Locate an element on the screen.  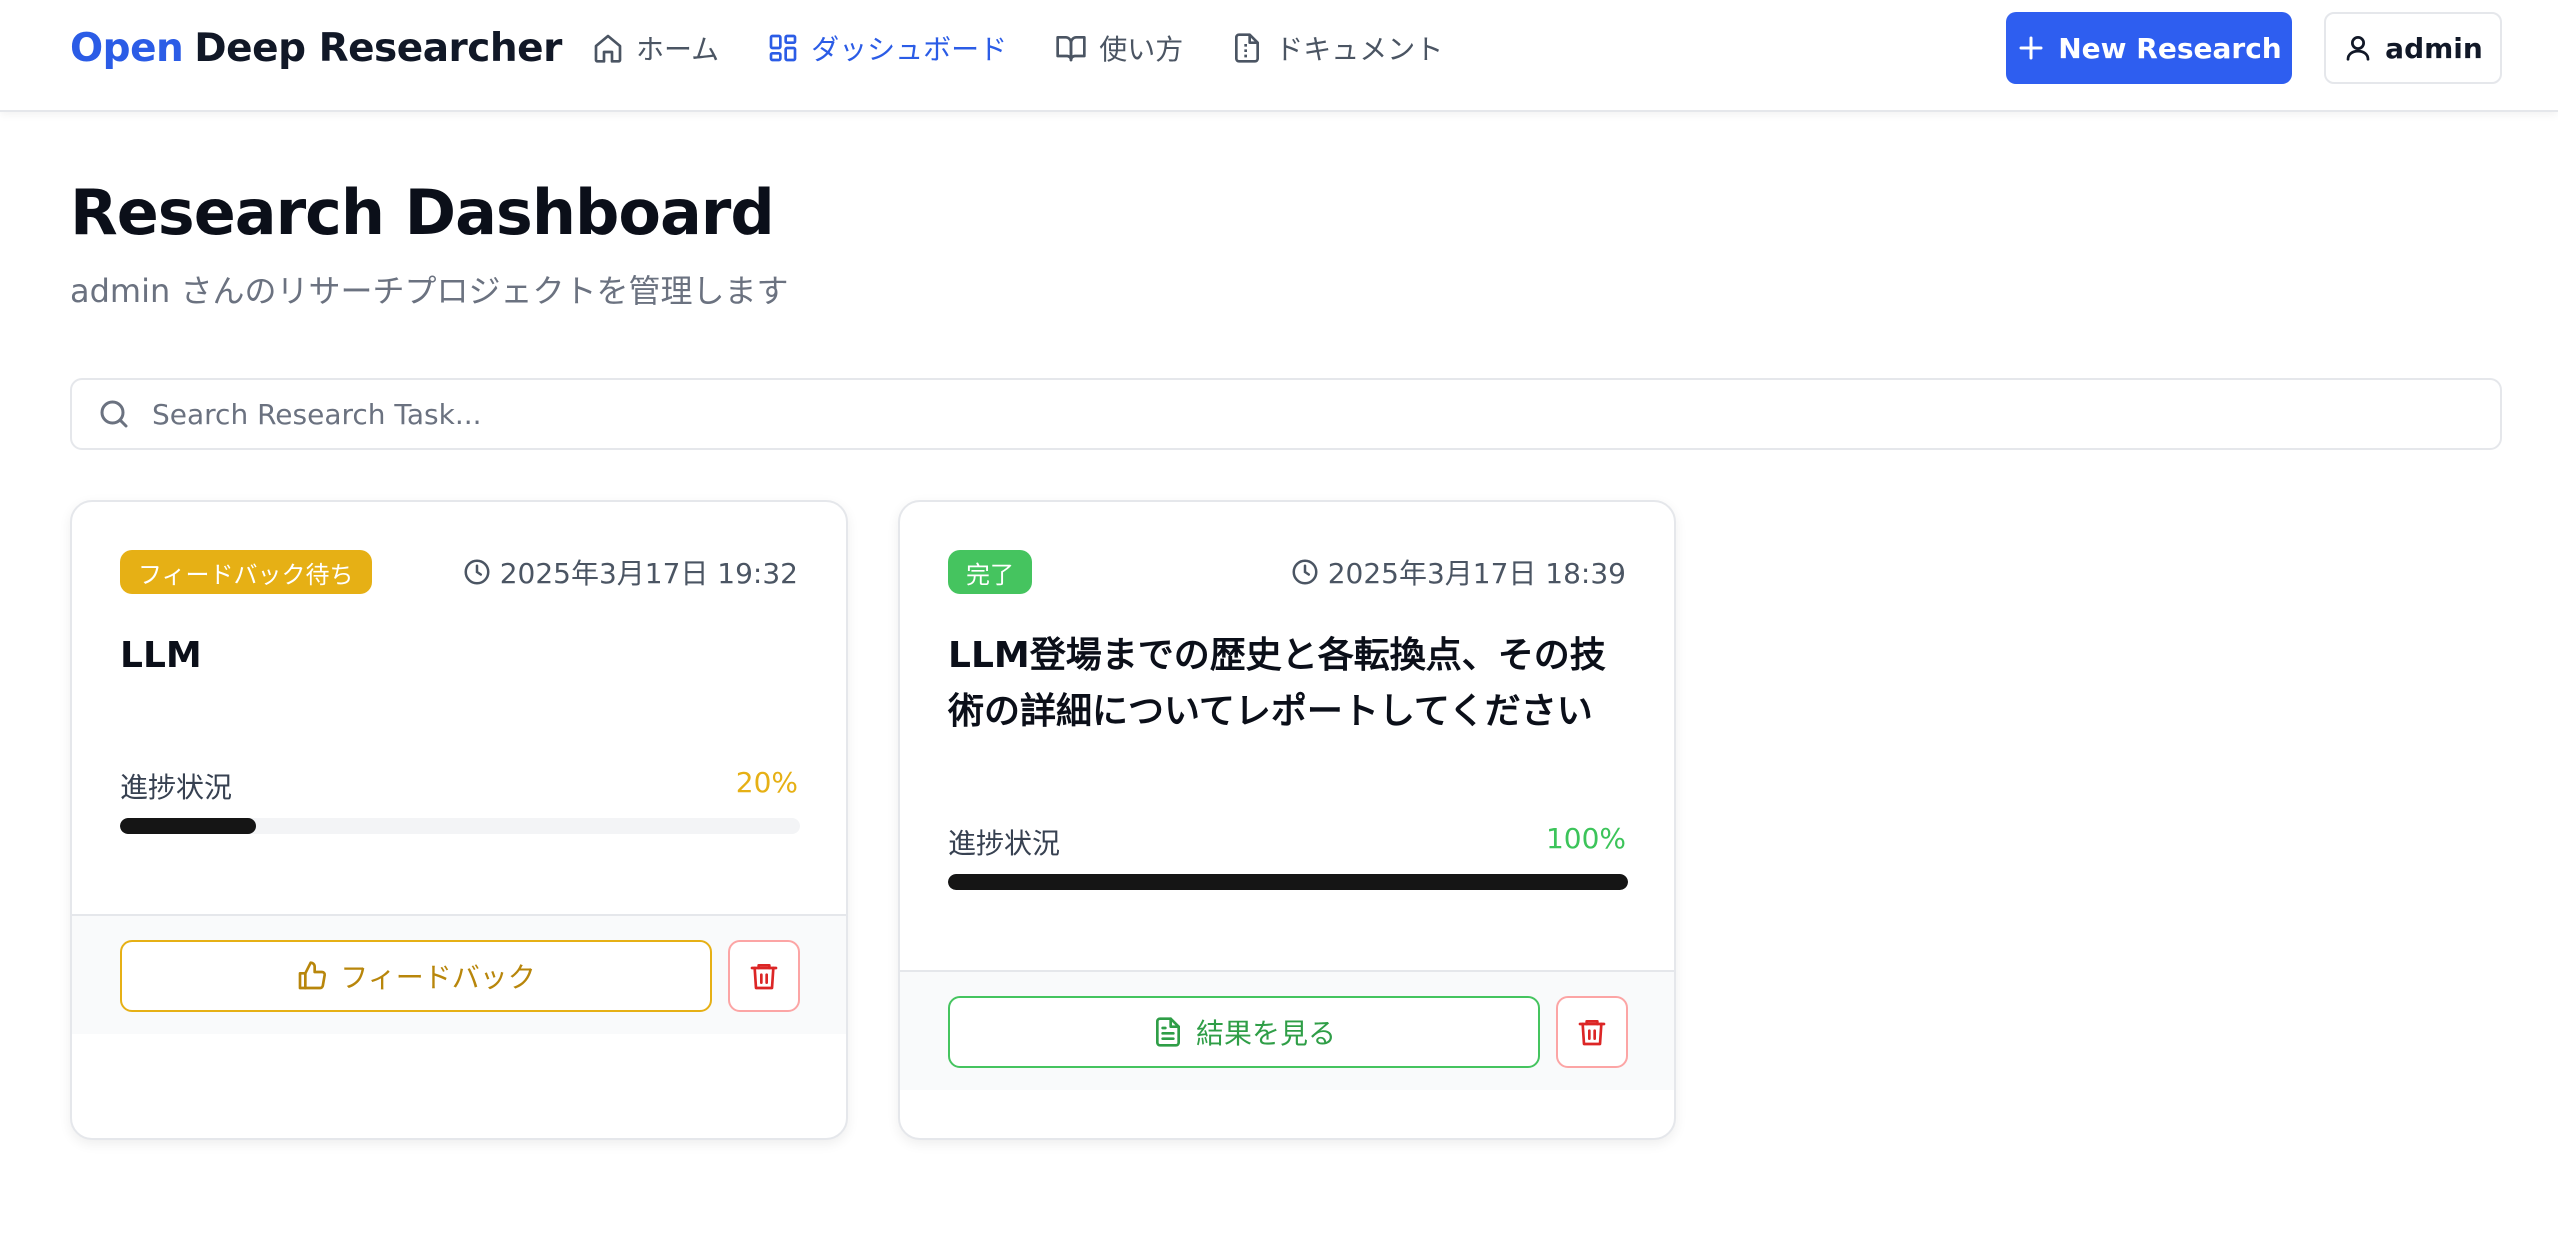
view-result-button: 結果を見る is located at coordinates (1244, 1032).